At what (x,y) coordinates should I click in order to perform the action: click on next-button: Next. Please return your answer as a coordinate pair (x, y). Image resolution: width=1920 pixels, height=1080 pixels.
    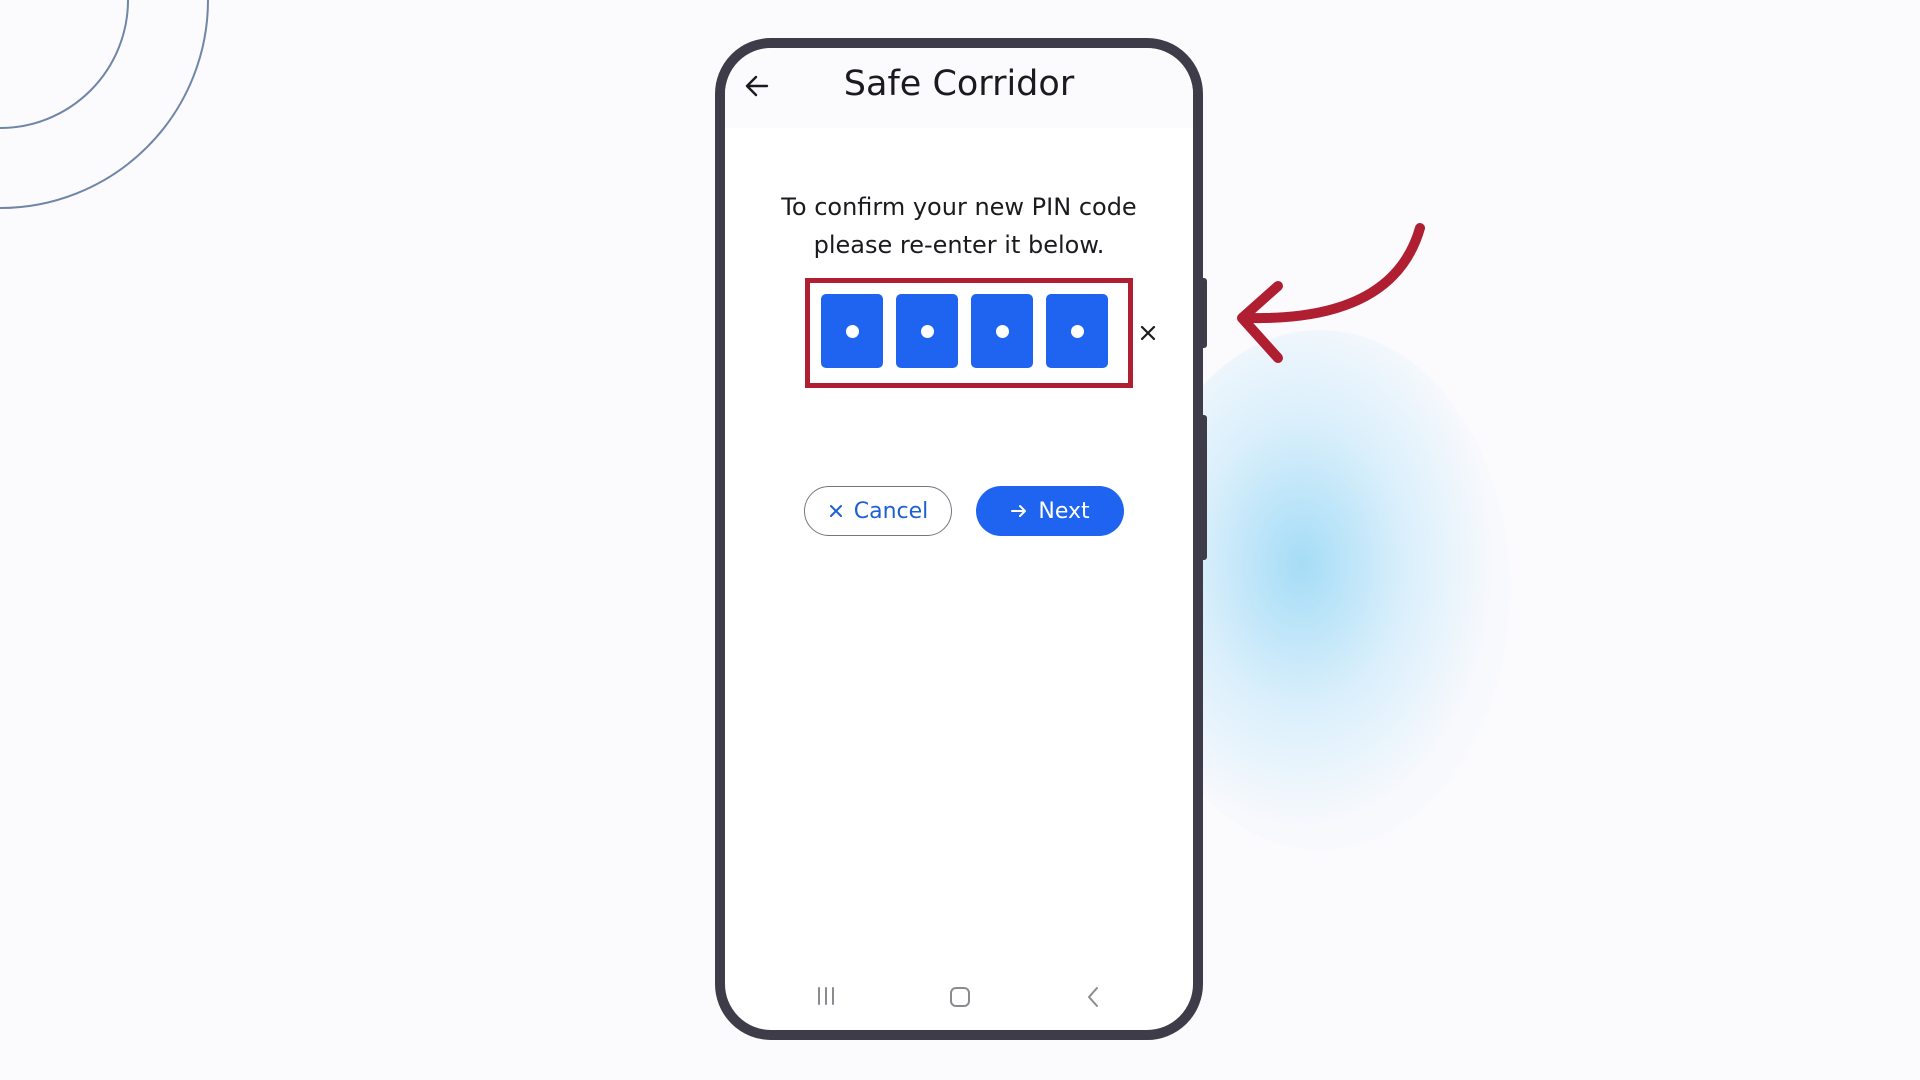
    Looking at the image, I should click on (1050, 511).